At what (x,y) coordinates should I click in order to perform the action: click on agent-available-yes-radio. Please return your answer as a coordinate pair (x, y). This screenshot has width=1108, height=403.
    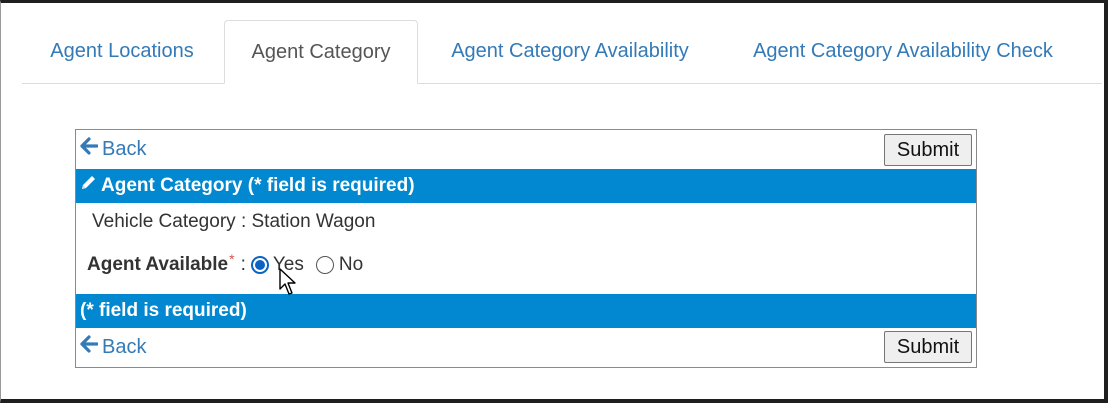
    Looking at the image, I should click on (259, 265).